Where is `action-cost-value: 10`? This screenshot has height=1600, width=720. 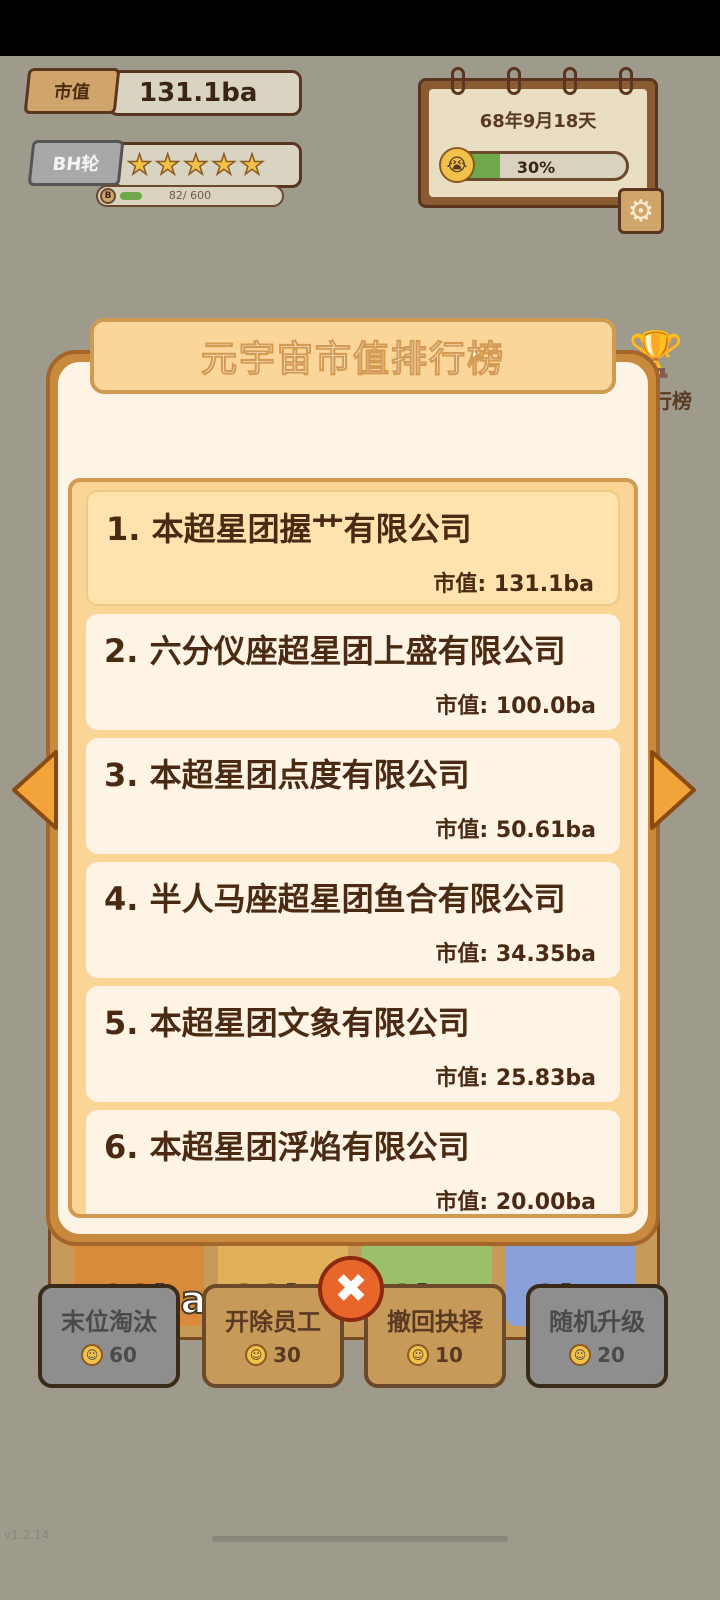 action-cost-value: 10 is located at coordinates (449, 1355).